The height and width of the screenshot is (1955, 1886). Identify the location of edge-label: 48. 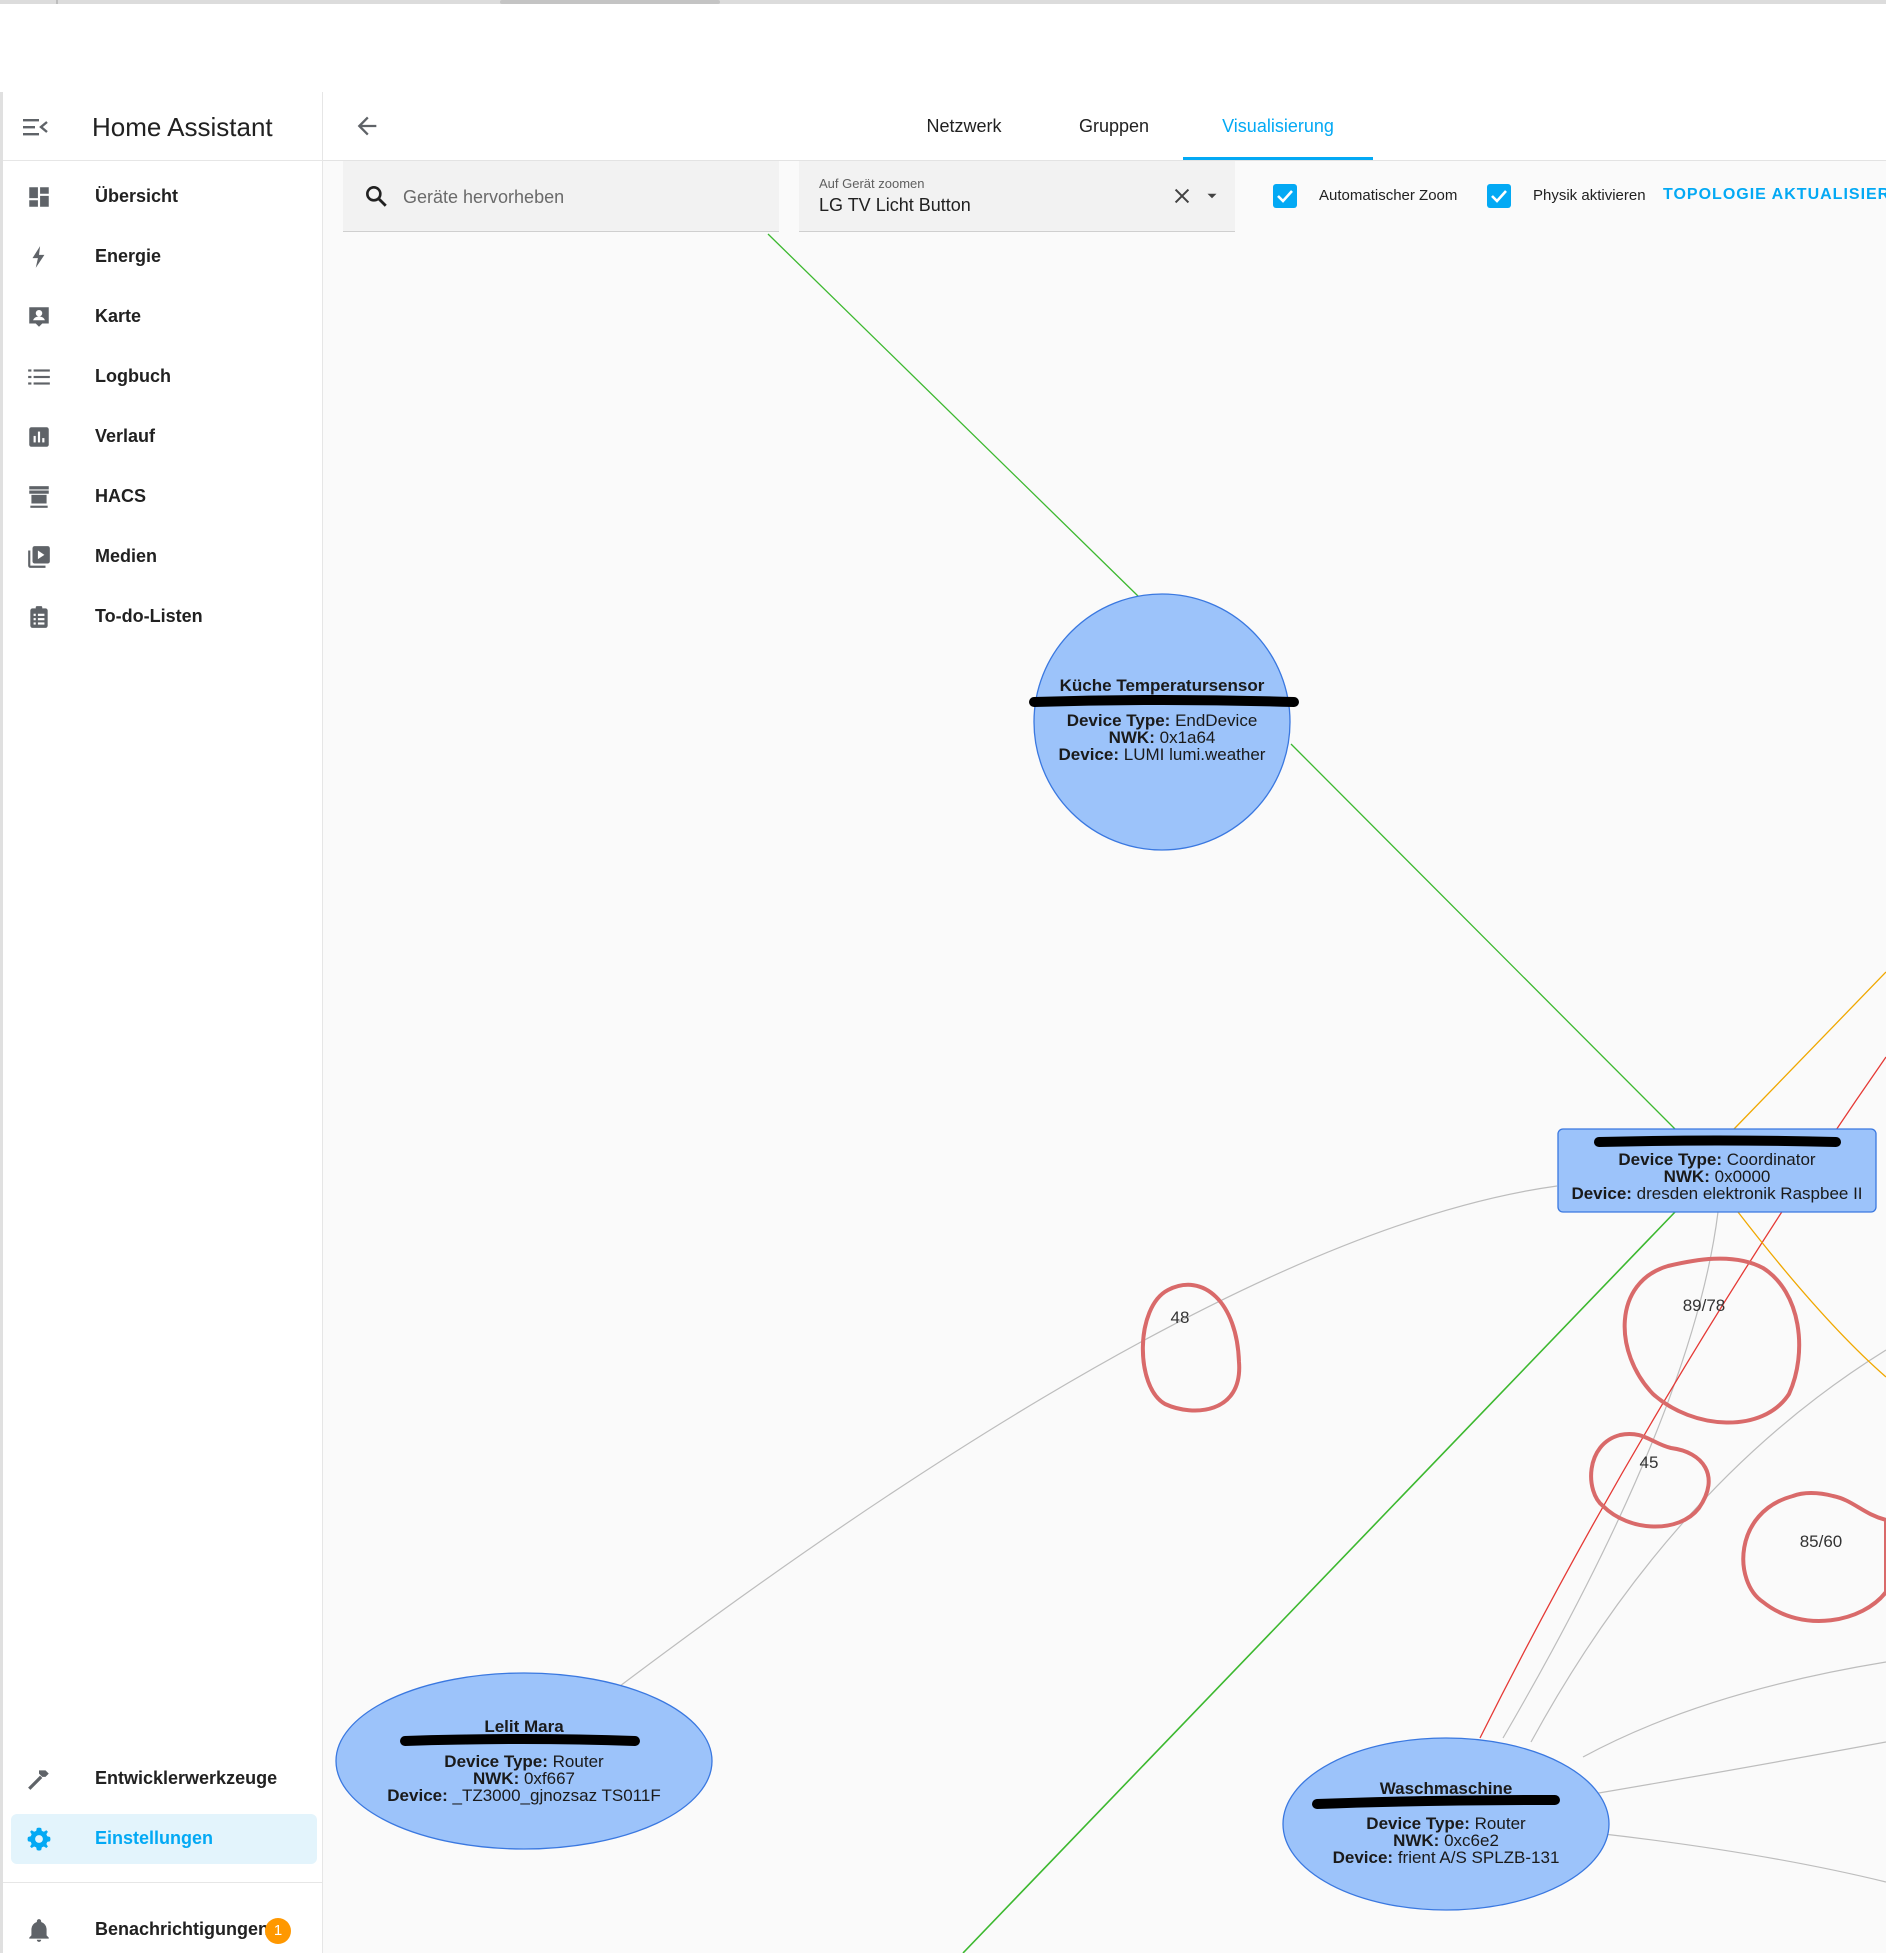
(1180, 1317).